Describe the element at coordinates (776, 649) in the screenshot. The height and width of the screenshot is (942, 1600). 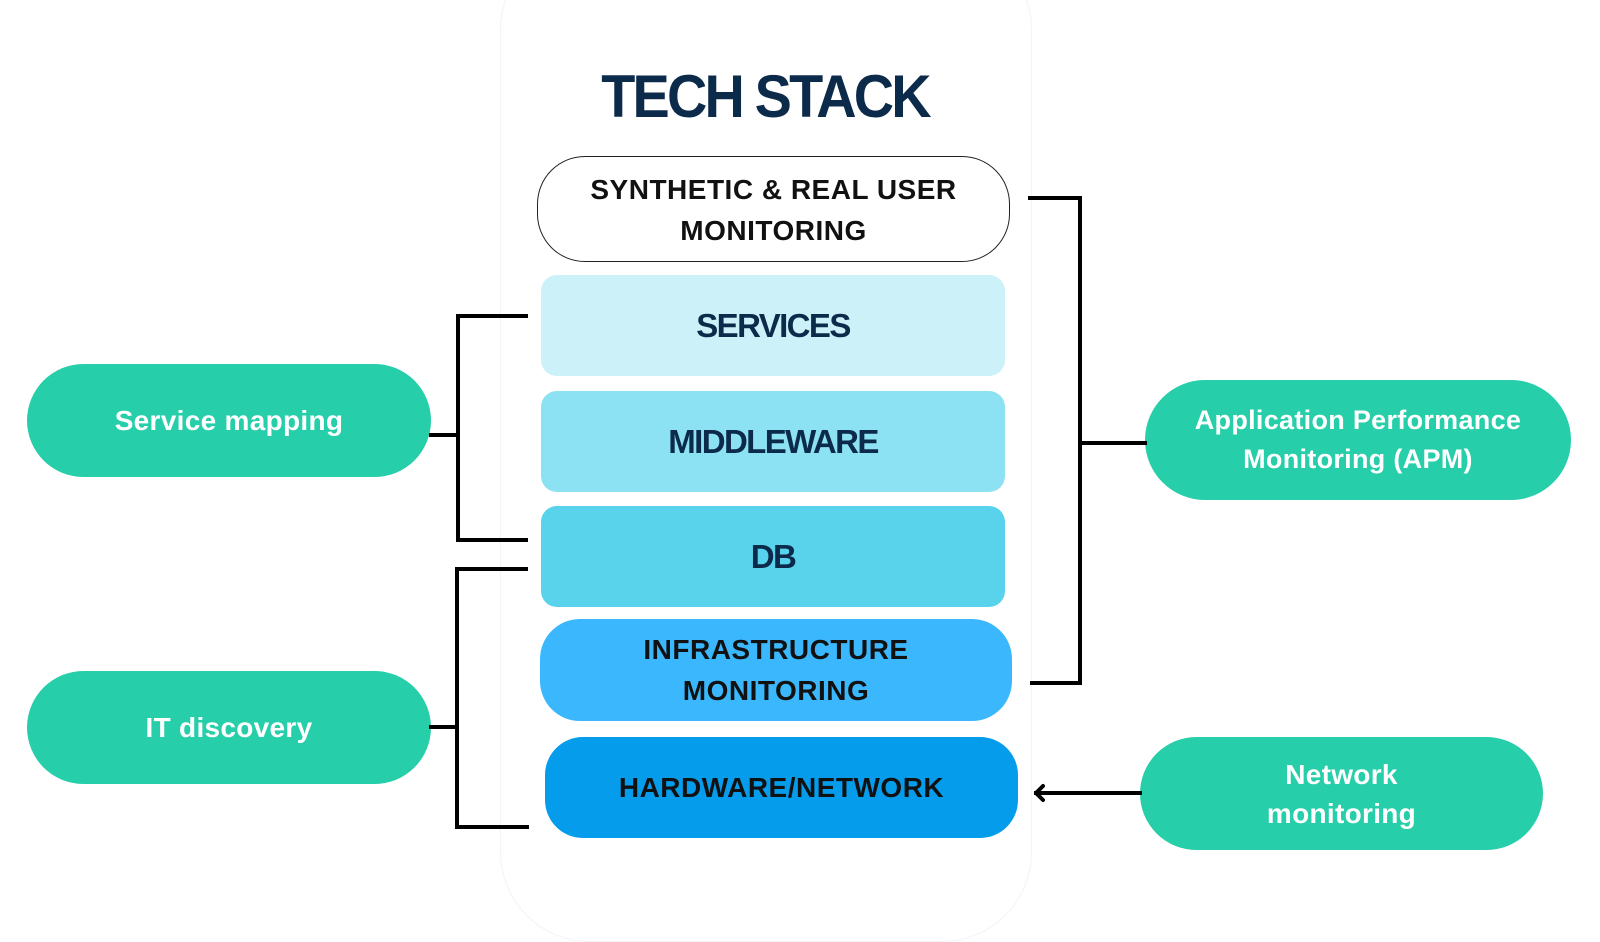
I see `layer-label-line: INFRASTRUCTURE` at that location.